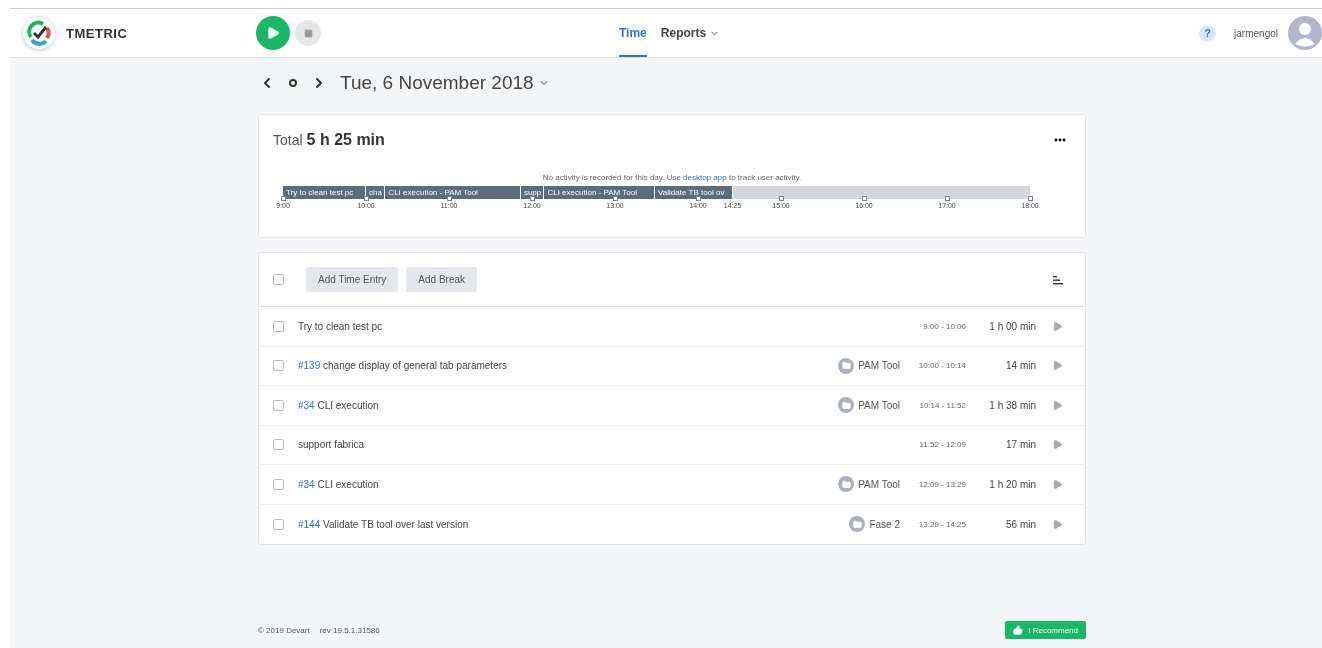 This screenshot has height=648, width=1322. What do you see at coordinates (1256, 33) in the screenshot?
I see `user-name: jarmengol` at bounding box center [1256, 33].